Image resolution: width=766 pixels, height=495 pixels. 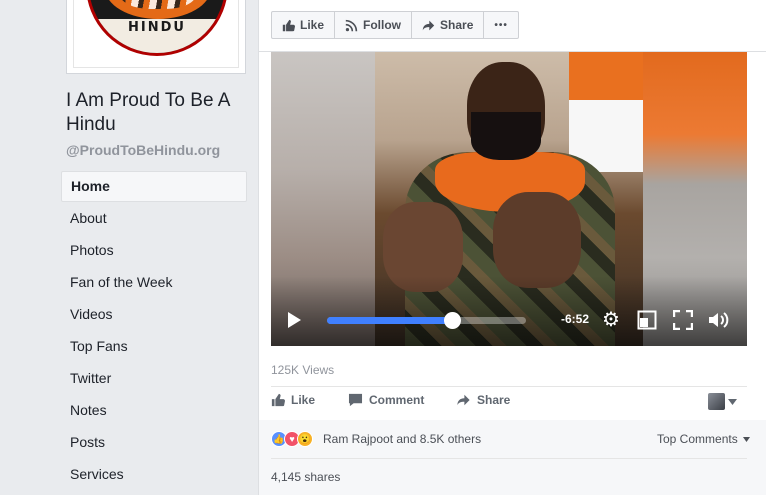 I want to click on video-progress-fill, so click(x=390, y=320).